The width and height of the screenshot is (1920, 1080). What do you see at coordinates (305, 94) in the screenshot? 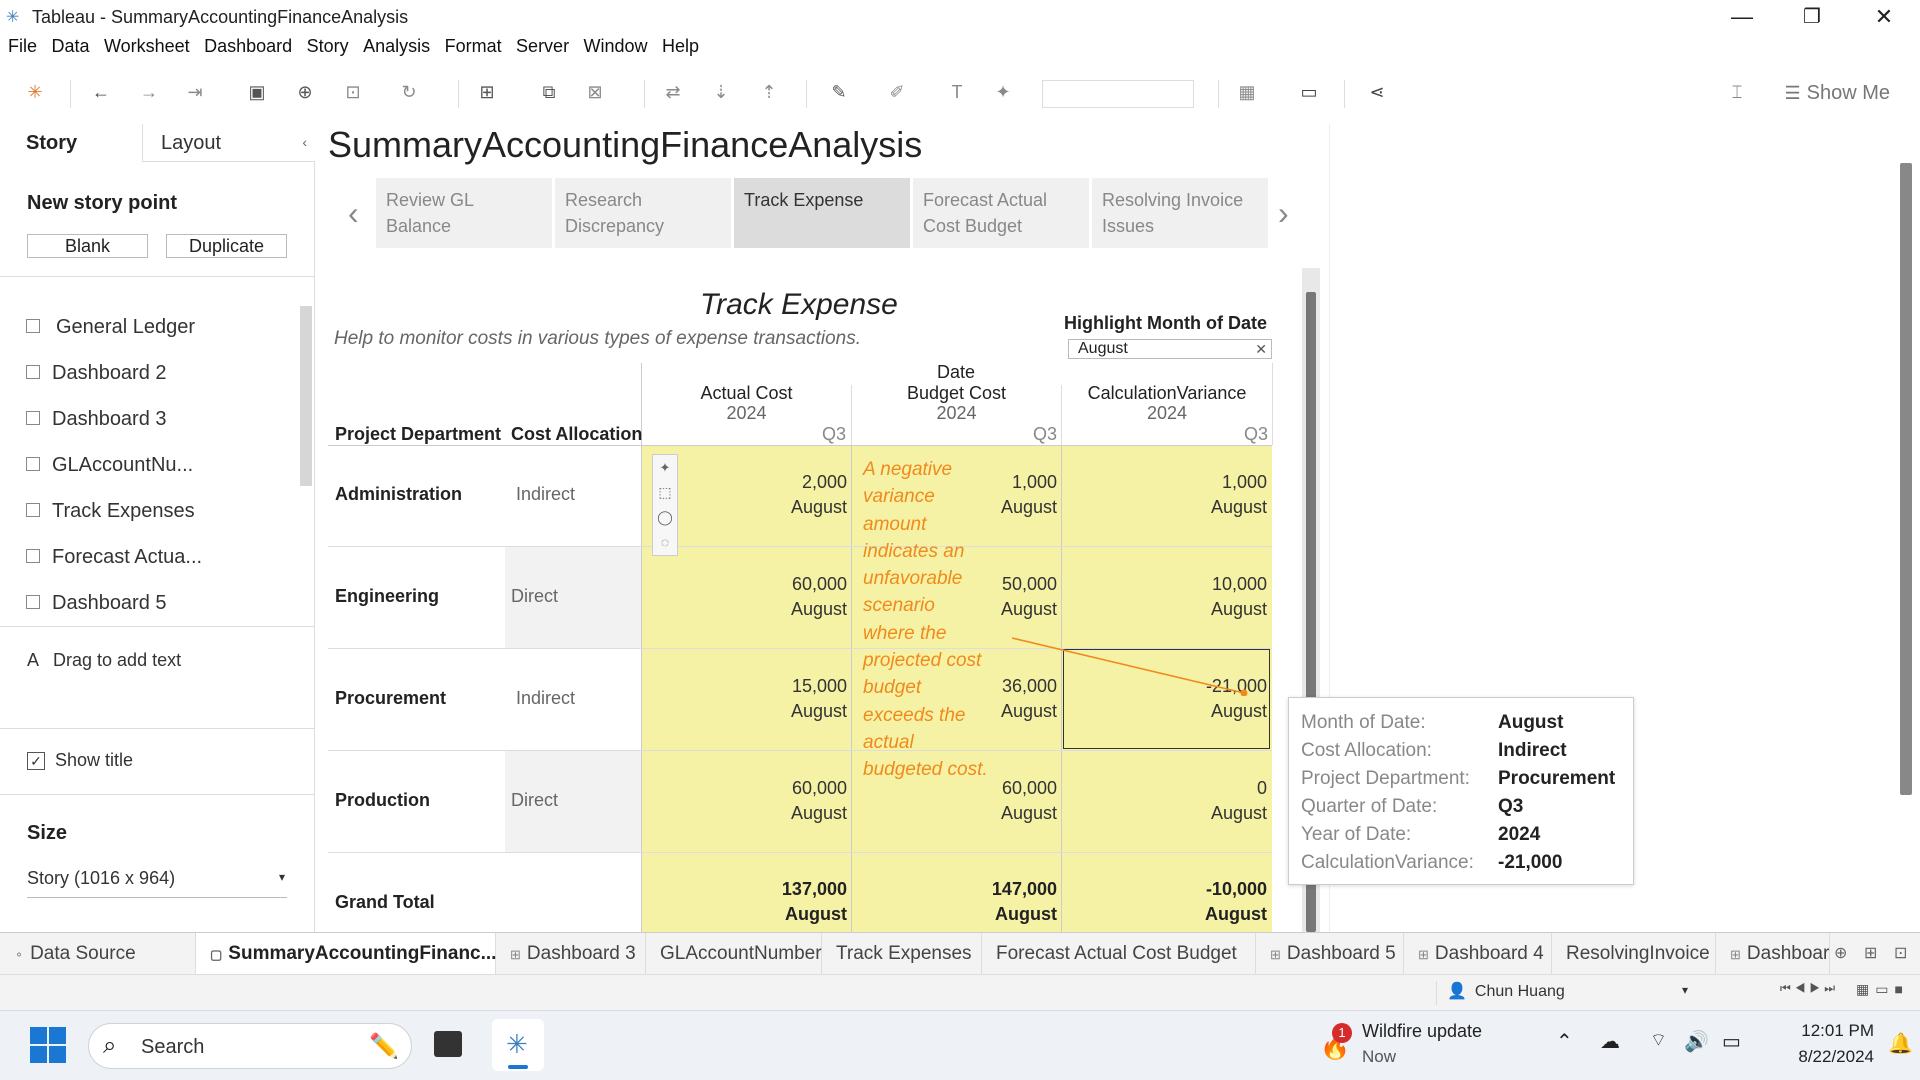
I see `new-datasource-icon: ⊕` at bounding box center [305, 94].